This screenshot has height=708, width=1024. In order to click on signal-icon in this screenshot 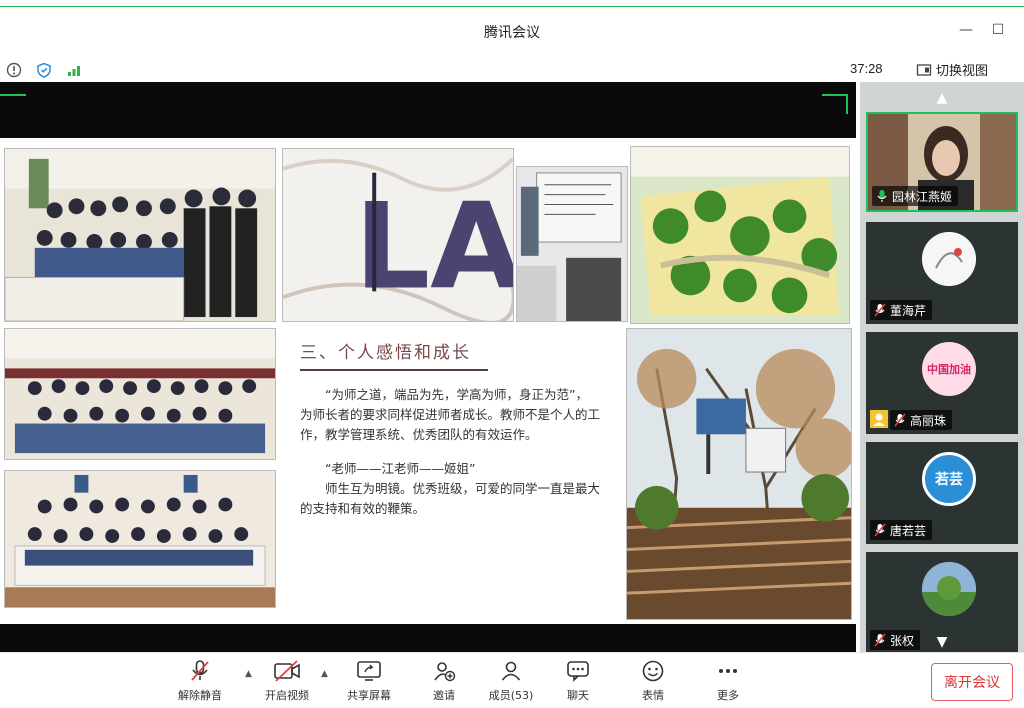, I will do `click(74, 70)`.